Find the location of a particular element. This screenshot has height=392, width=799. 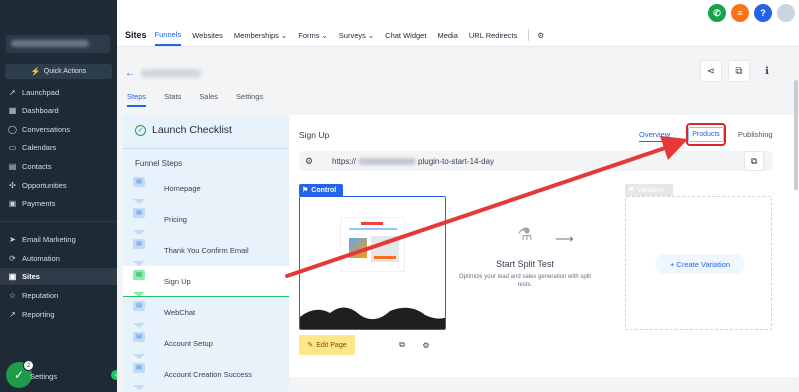

tab-products: Products is located at coordinates (706, 134).